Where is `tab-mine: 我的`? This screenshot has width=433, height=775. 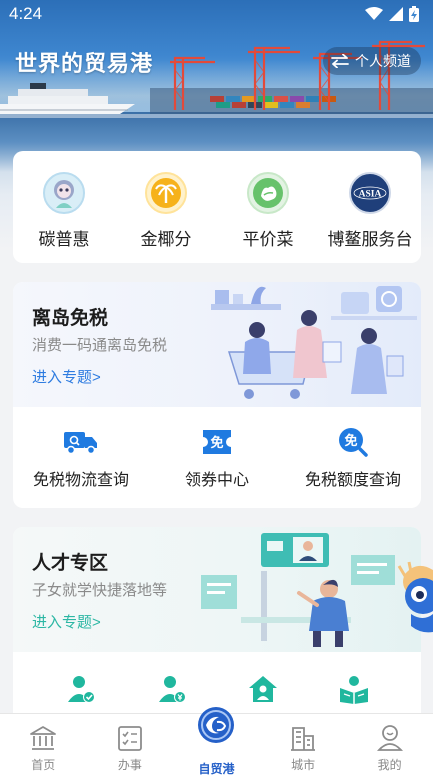 tab-mine: 我的 is located at coordinates (389, 744).